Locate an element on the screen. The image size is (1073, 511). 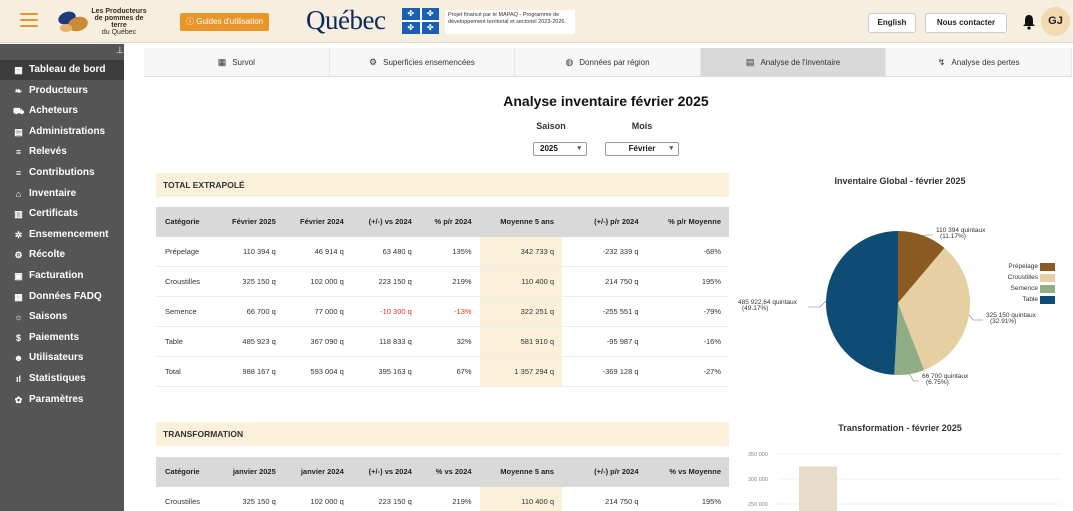
pin-icon: ⊥ is located at coordinates (120, 51).